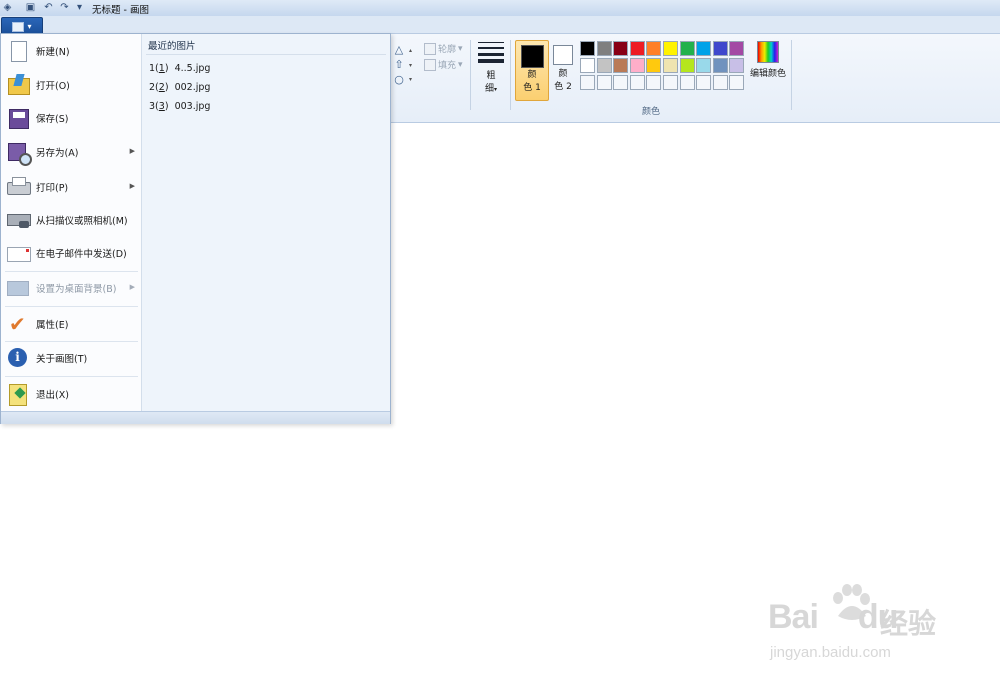 This screenshot has height=691, width=1000. I want to click on edit-colors-button: 编辑颜色, so click(768, 66).